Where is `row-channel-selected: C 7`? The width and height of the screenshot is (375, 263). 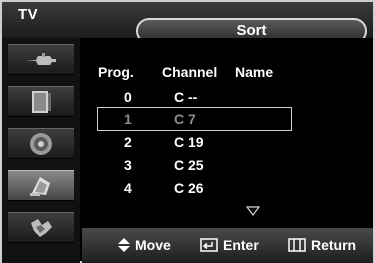
row-channel-selected: C 7 is located at coordinates (185, 119).